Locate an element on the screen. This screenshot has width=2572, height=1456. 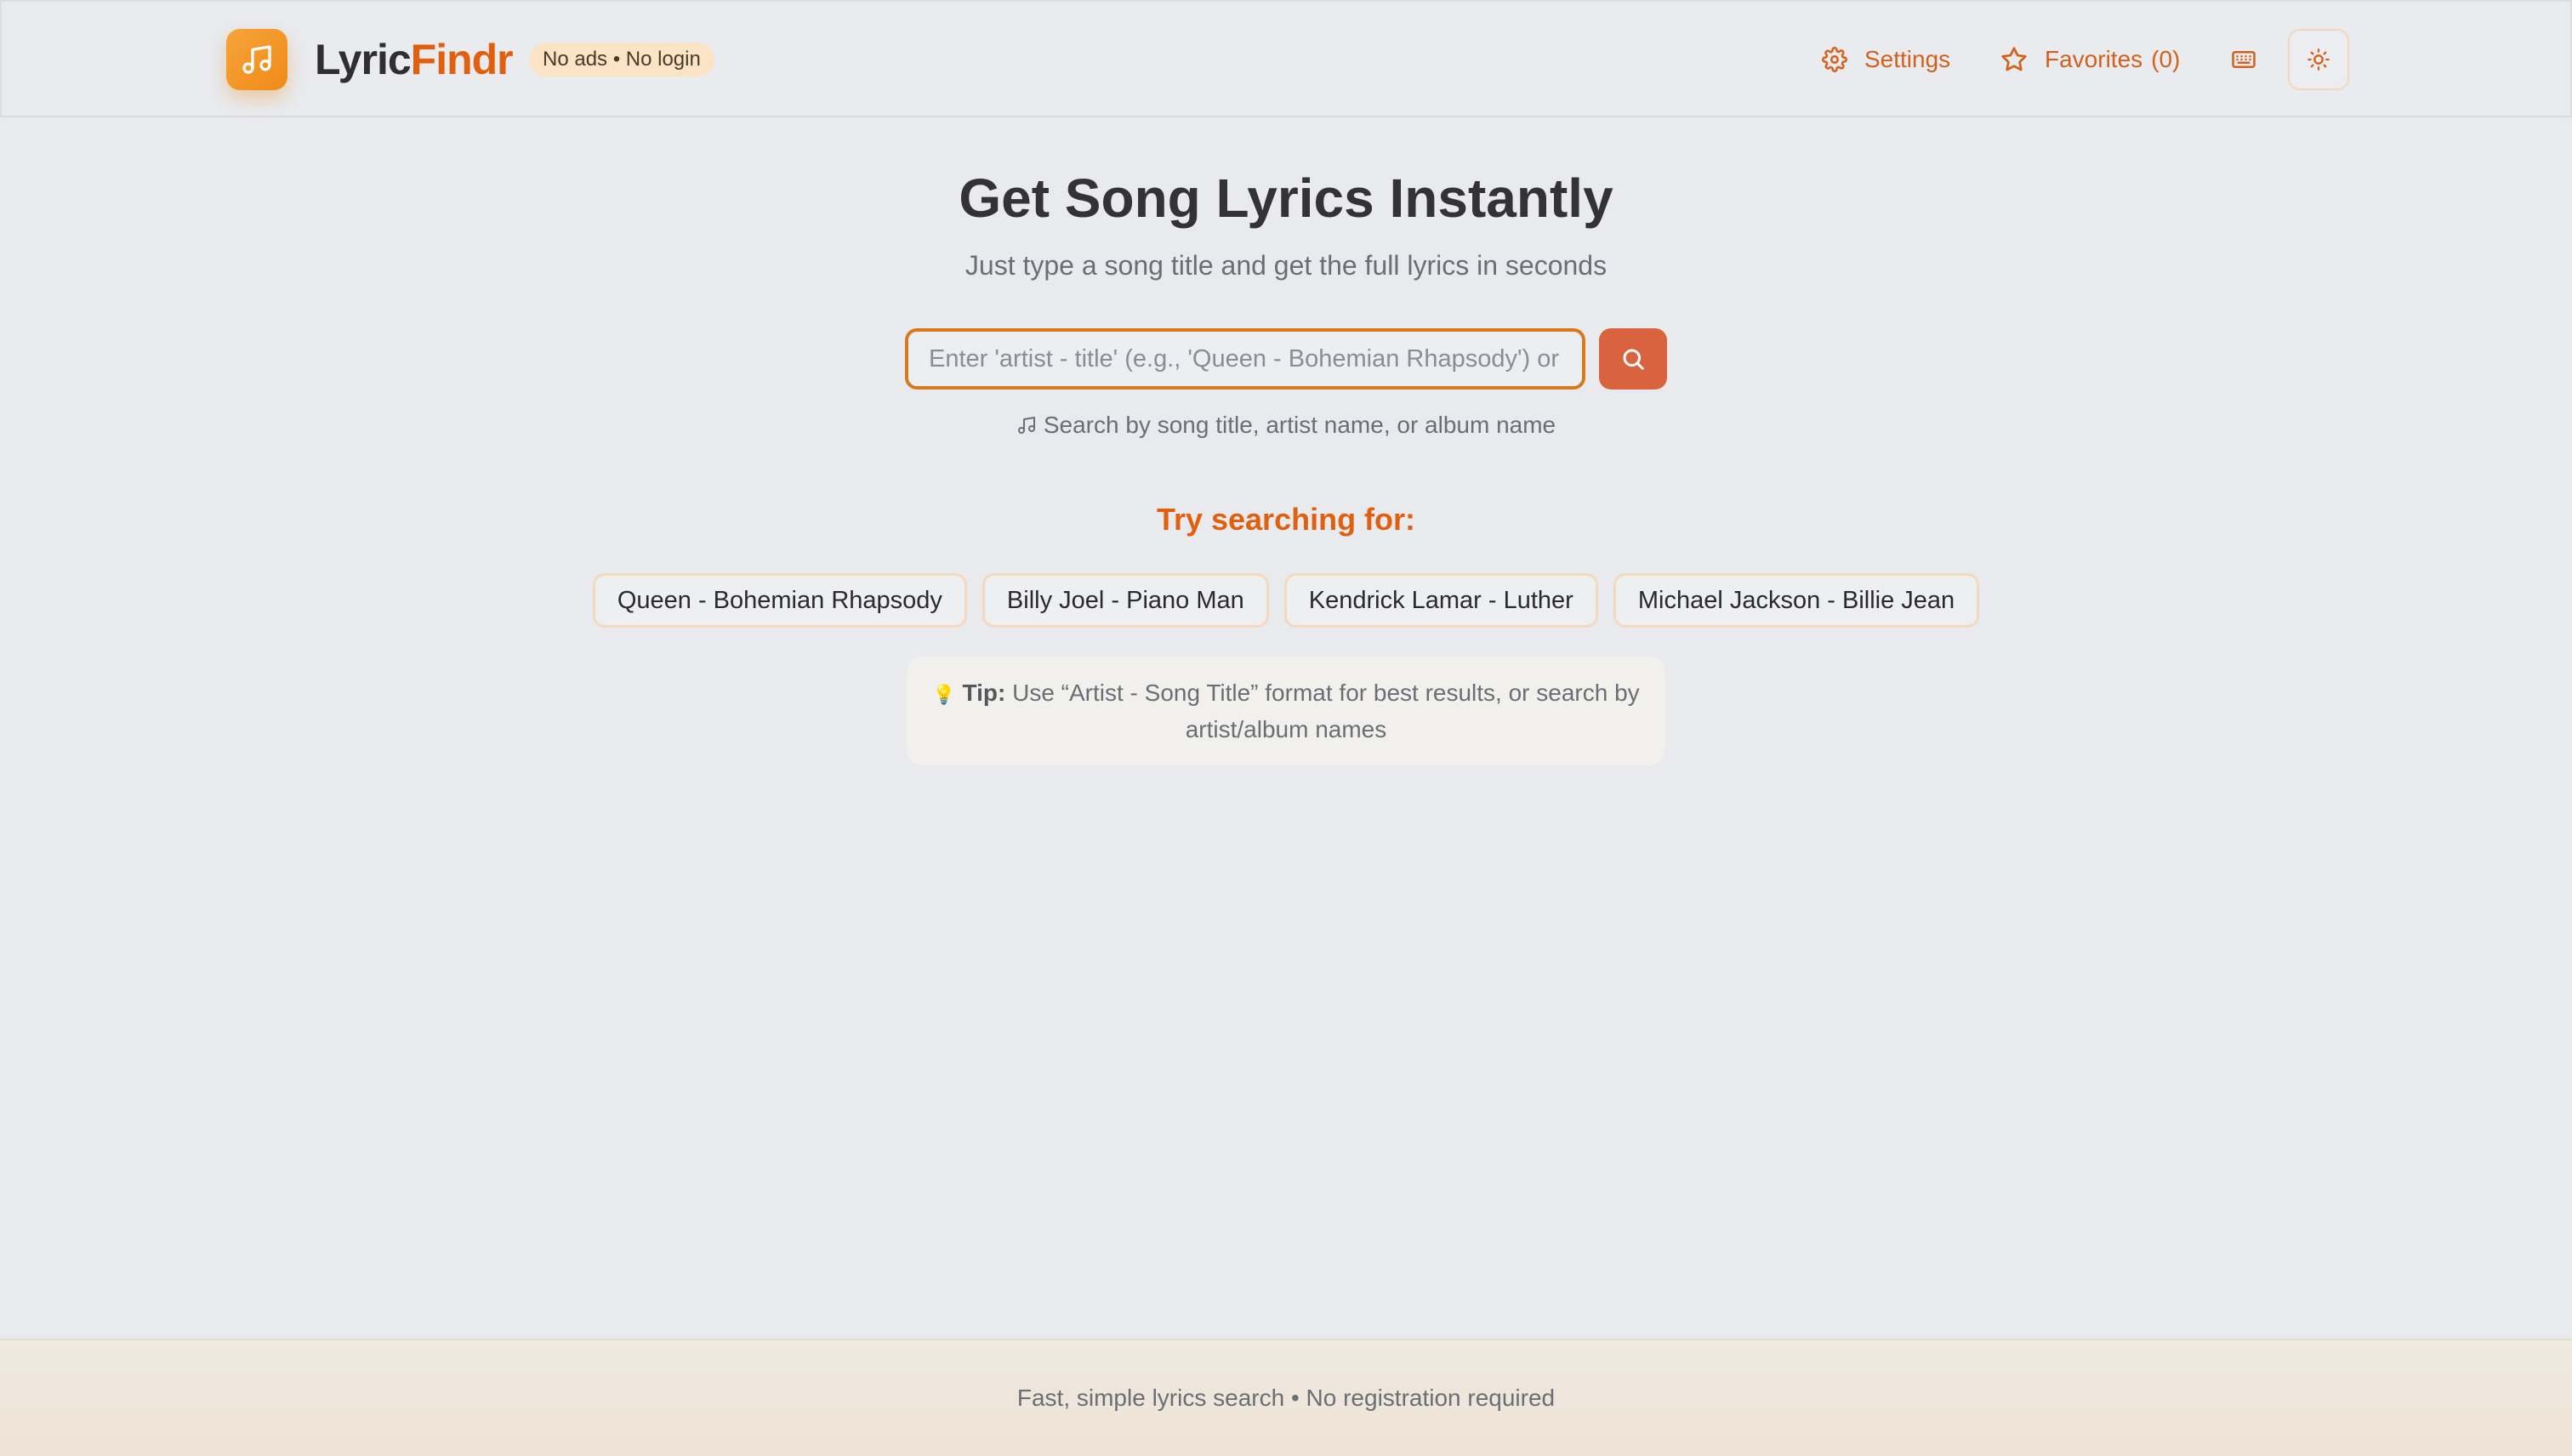
brand-name: LyricFindr is located at coordinates (415, 59).